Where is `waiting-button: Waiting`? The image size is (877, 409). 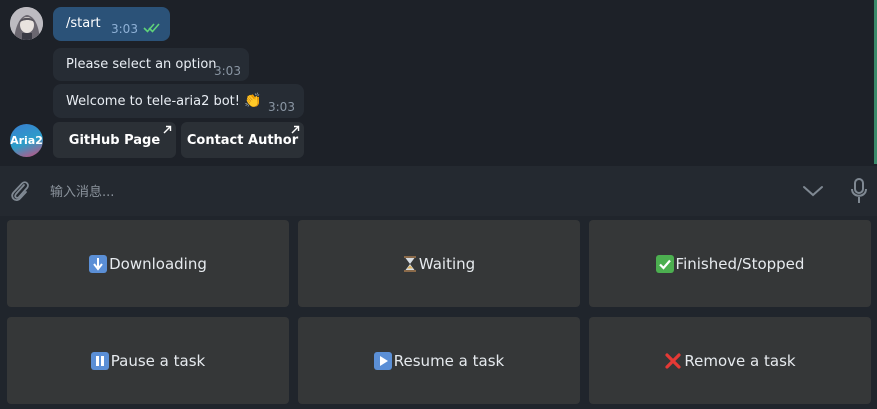
waiting-button: Waiting is located at coordinates (439, 263).